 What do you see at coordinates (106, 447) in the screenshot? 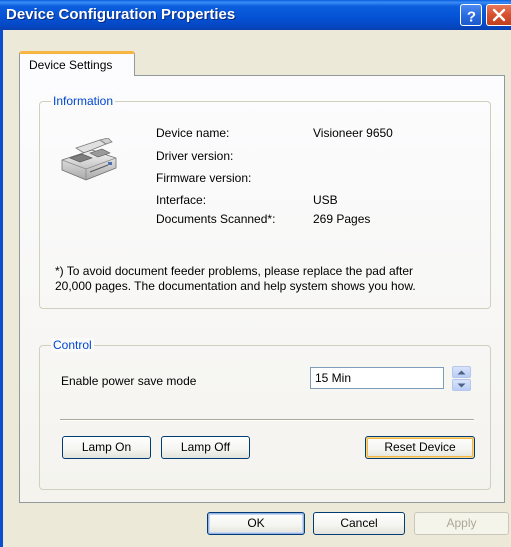
I see `lamp-on-button: Lamp On` at bounding box center [106, 447].